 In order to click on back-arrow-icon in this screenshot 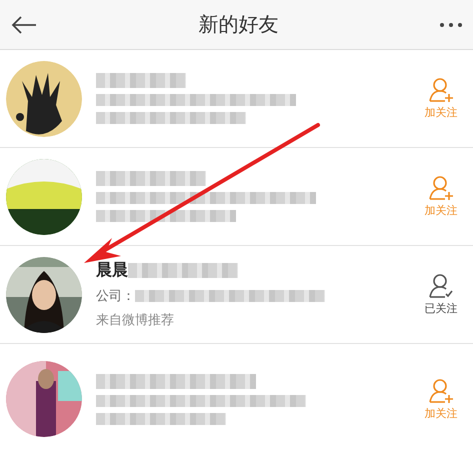, I will do `click(24, 24)`.